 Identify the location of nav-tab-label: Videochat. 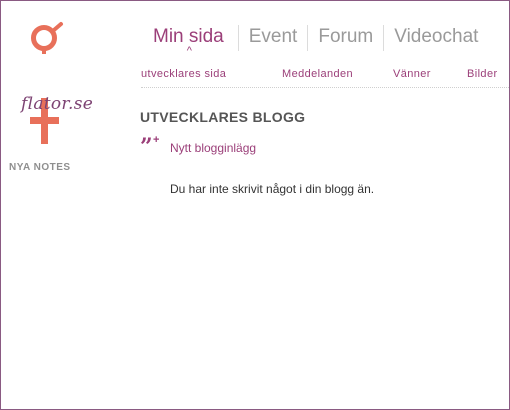
(436, 36).